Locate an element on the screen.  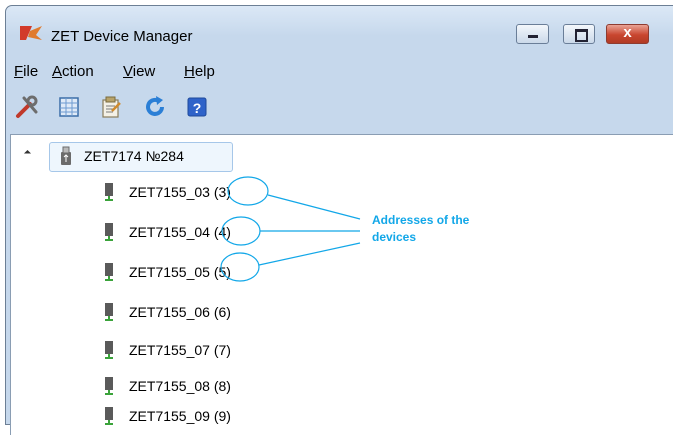
app-logo-icon is located at coordinates (31, 33).